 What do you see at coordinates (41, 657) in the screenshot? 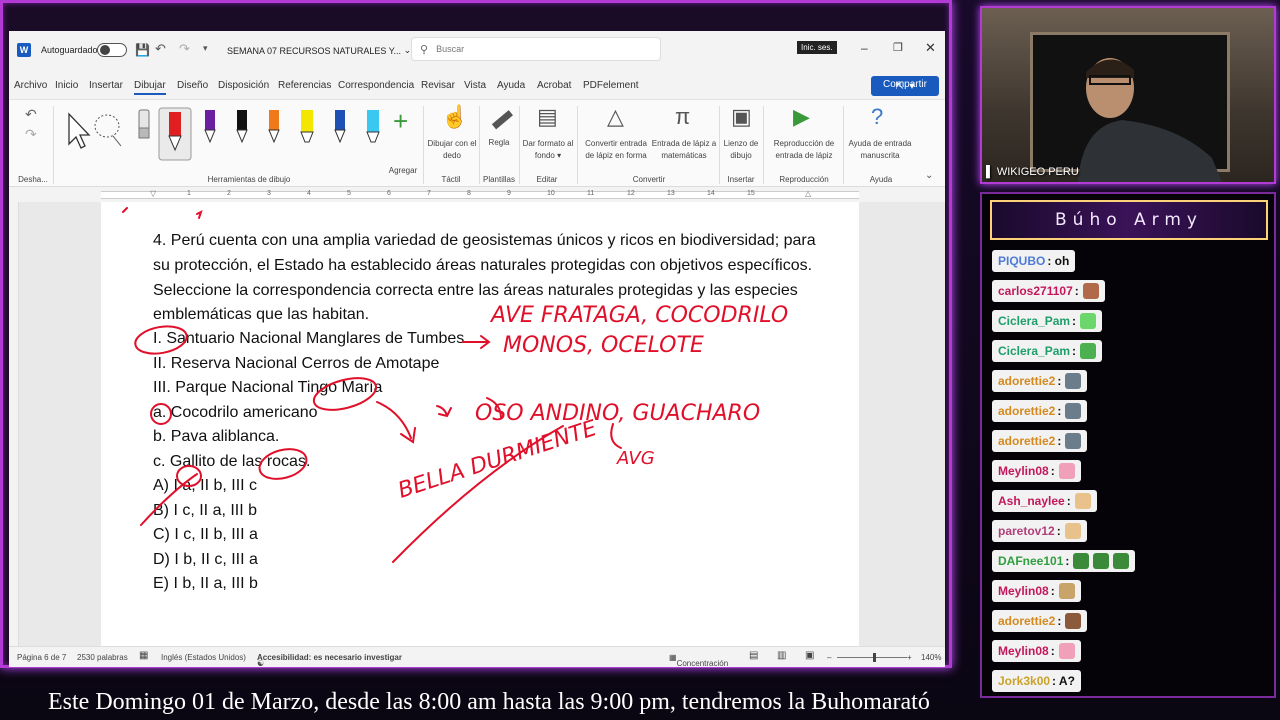
I see `page-count: Página 6 de 7` at bounding box center [41, 657].